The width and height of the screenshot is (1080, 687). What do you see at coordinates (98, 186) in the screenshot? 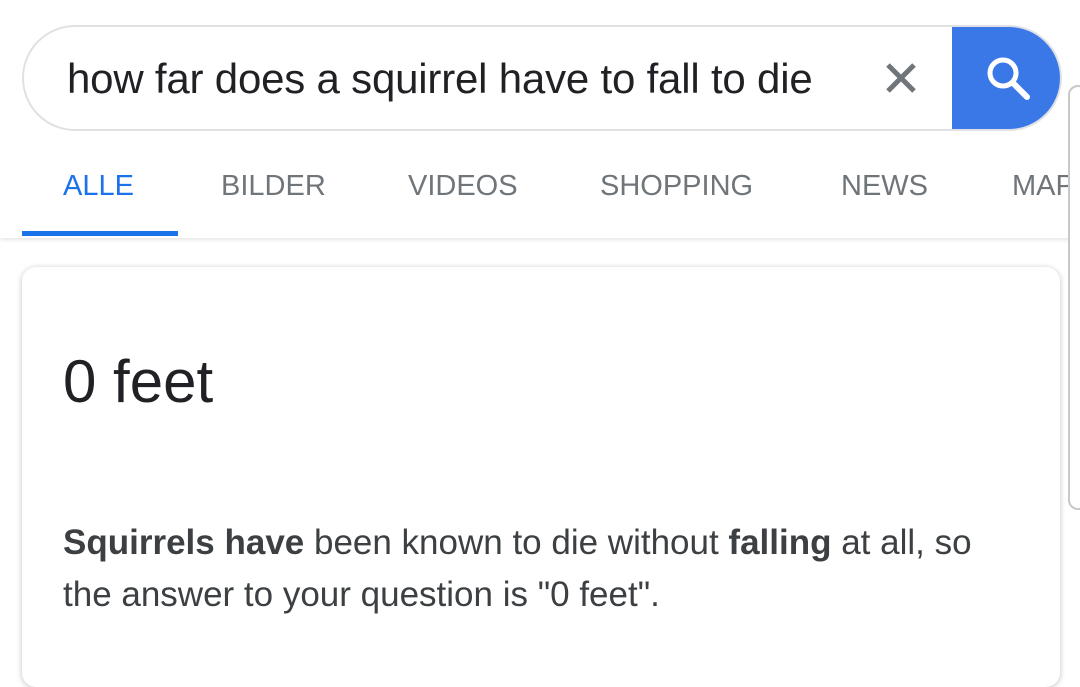
I see `tab-all: ALLE` at bounding box center [98, 186].